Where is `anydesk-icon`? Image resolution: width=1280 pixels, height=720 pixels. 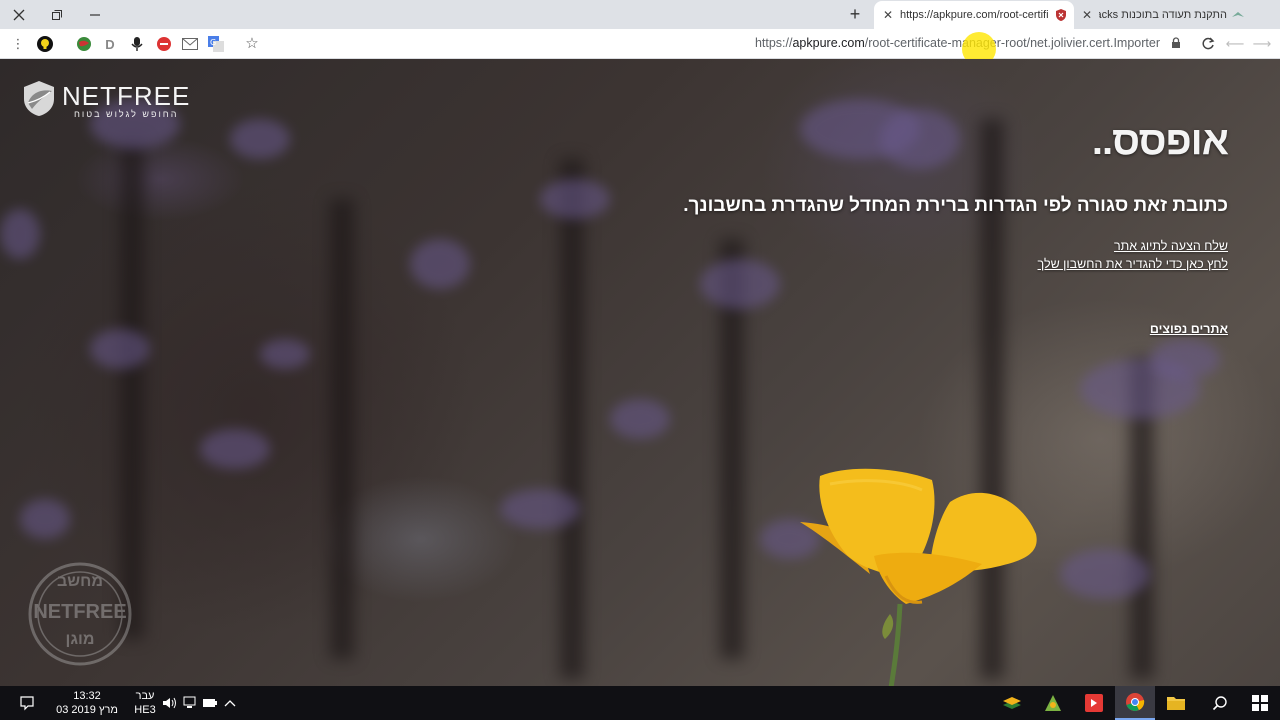 anydesk-icon is located at coordinates (1094, 703).